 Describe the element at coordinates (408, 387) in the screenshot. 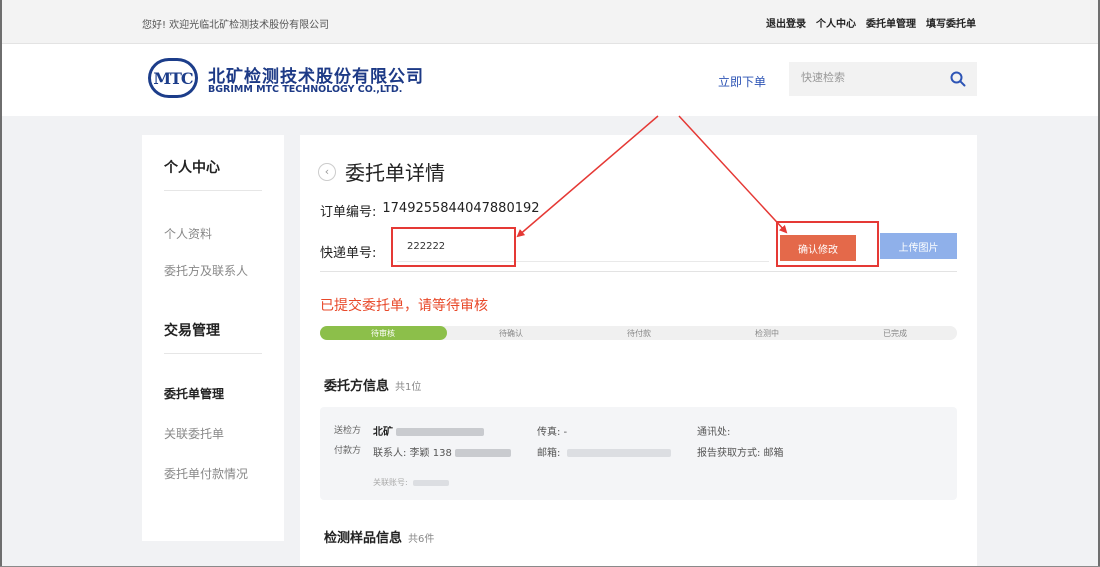

I see `client-info-count: 共1位` at that location.